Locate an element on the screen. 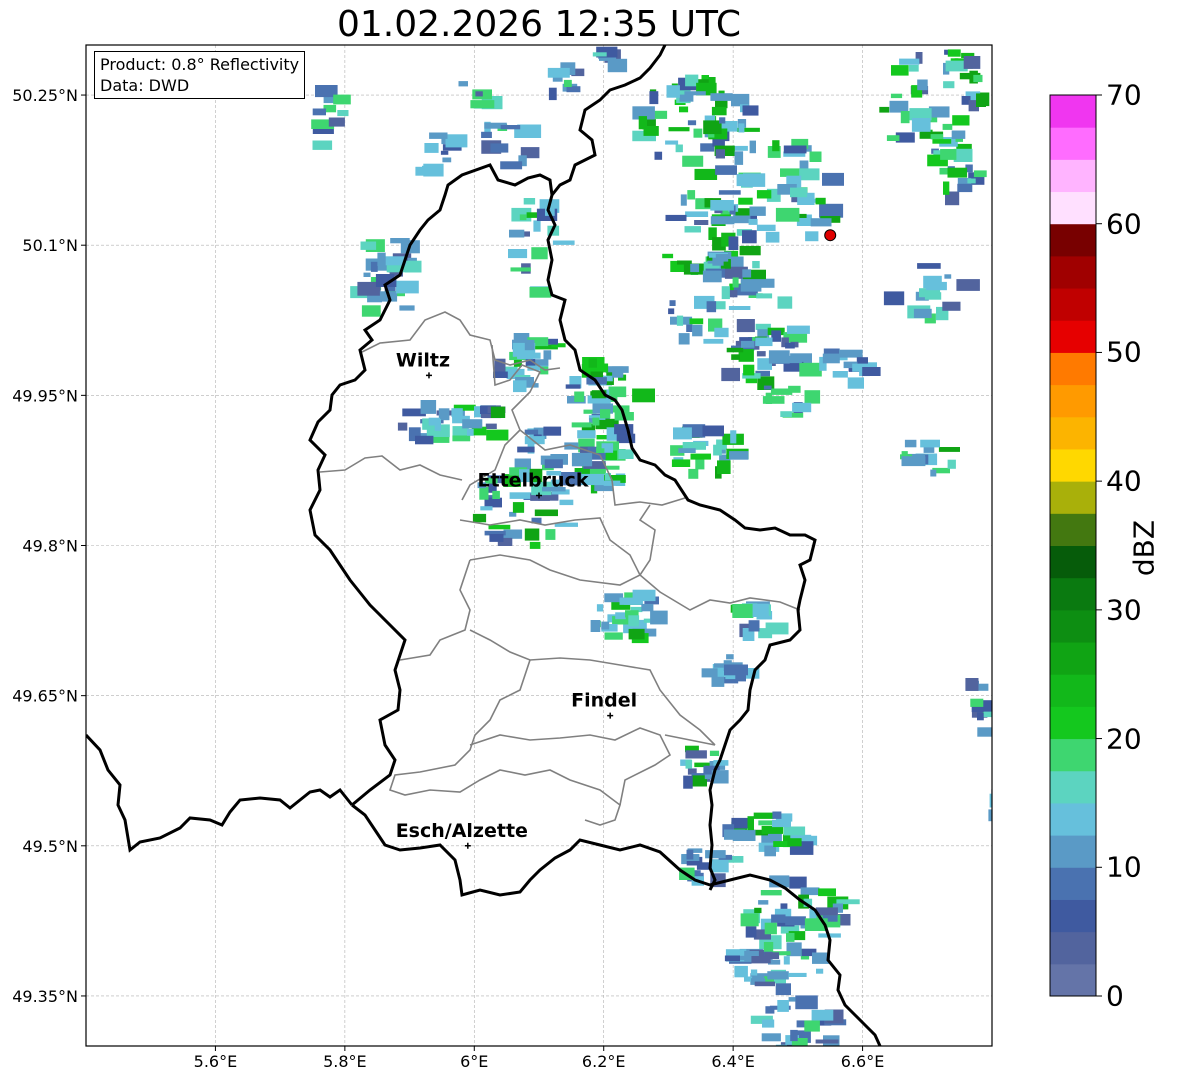  lat-tick-label: 49.65°N is located at coordinates (45, 696).